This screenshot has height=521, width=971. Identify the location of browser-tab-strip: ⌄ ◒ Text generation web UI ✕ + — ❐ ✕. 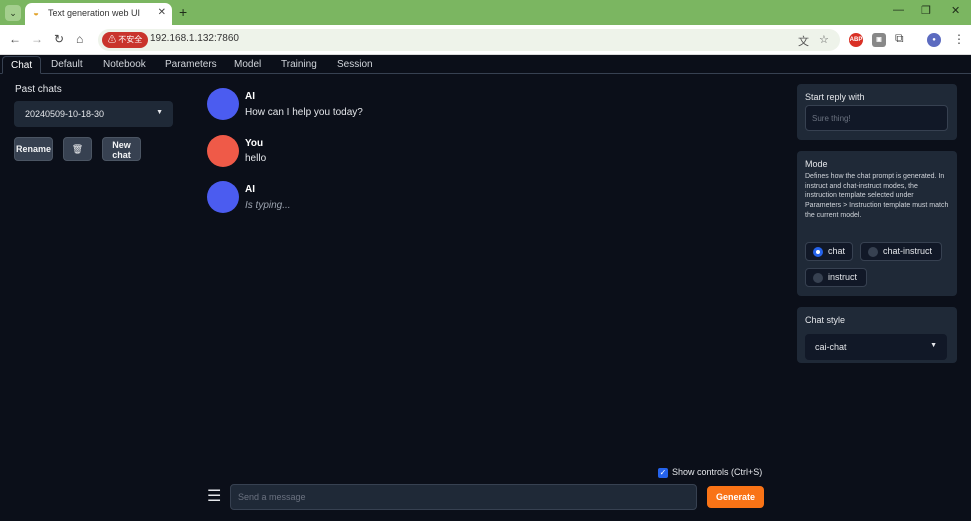
(485, 12).